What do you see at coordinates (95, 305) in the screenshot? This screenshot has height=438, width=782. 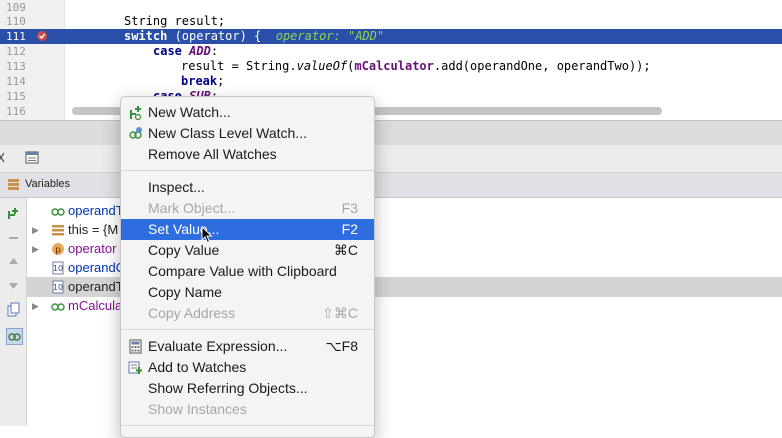 I see `variable-name: mCalcula` at bounding box center [95, 305].